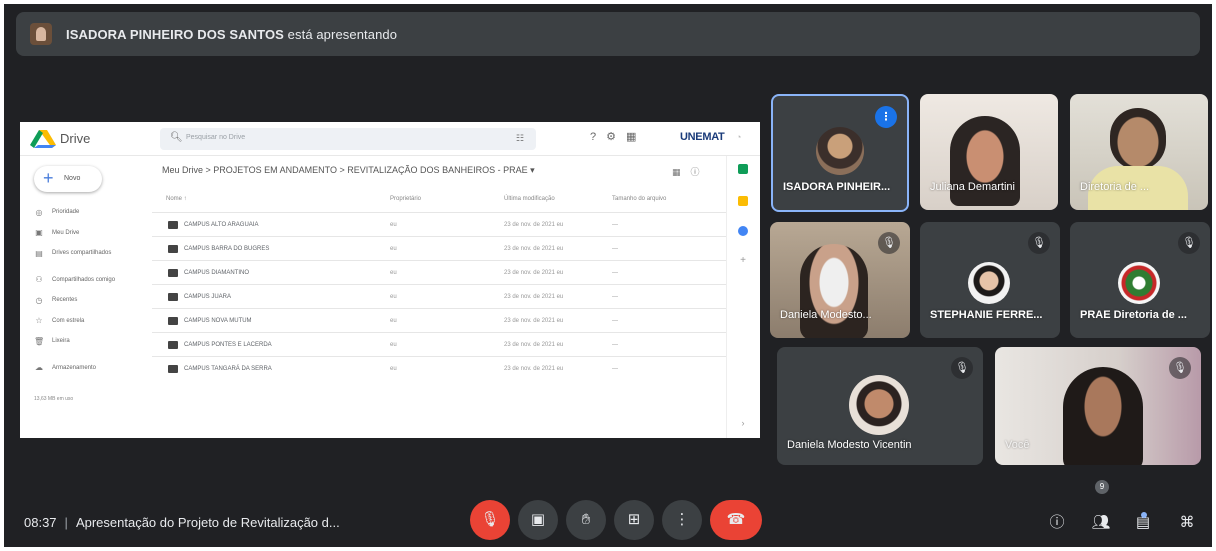 The width and height of the screenshot is (1216, 551). What do you see at coordinates (348, 139) in the screenshot?
I see `drive-search-input: 🔍︎ Pesquisar no Drive ☷` at bounding box center [348, 139].